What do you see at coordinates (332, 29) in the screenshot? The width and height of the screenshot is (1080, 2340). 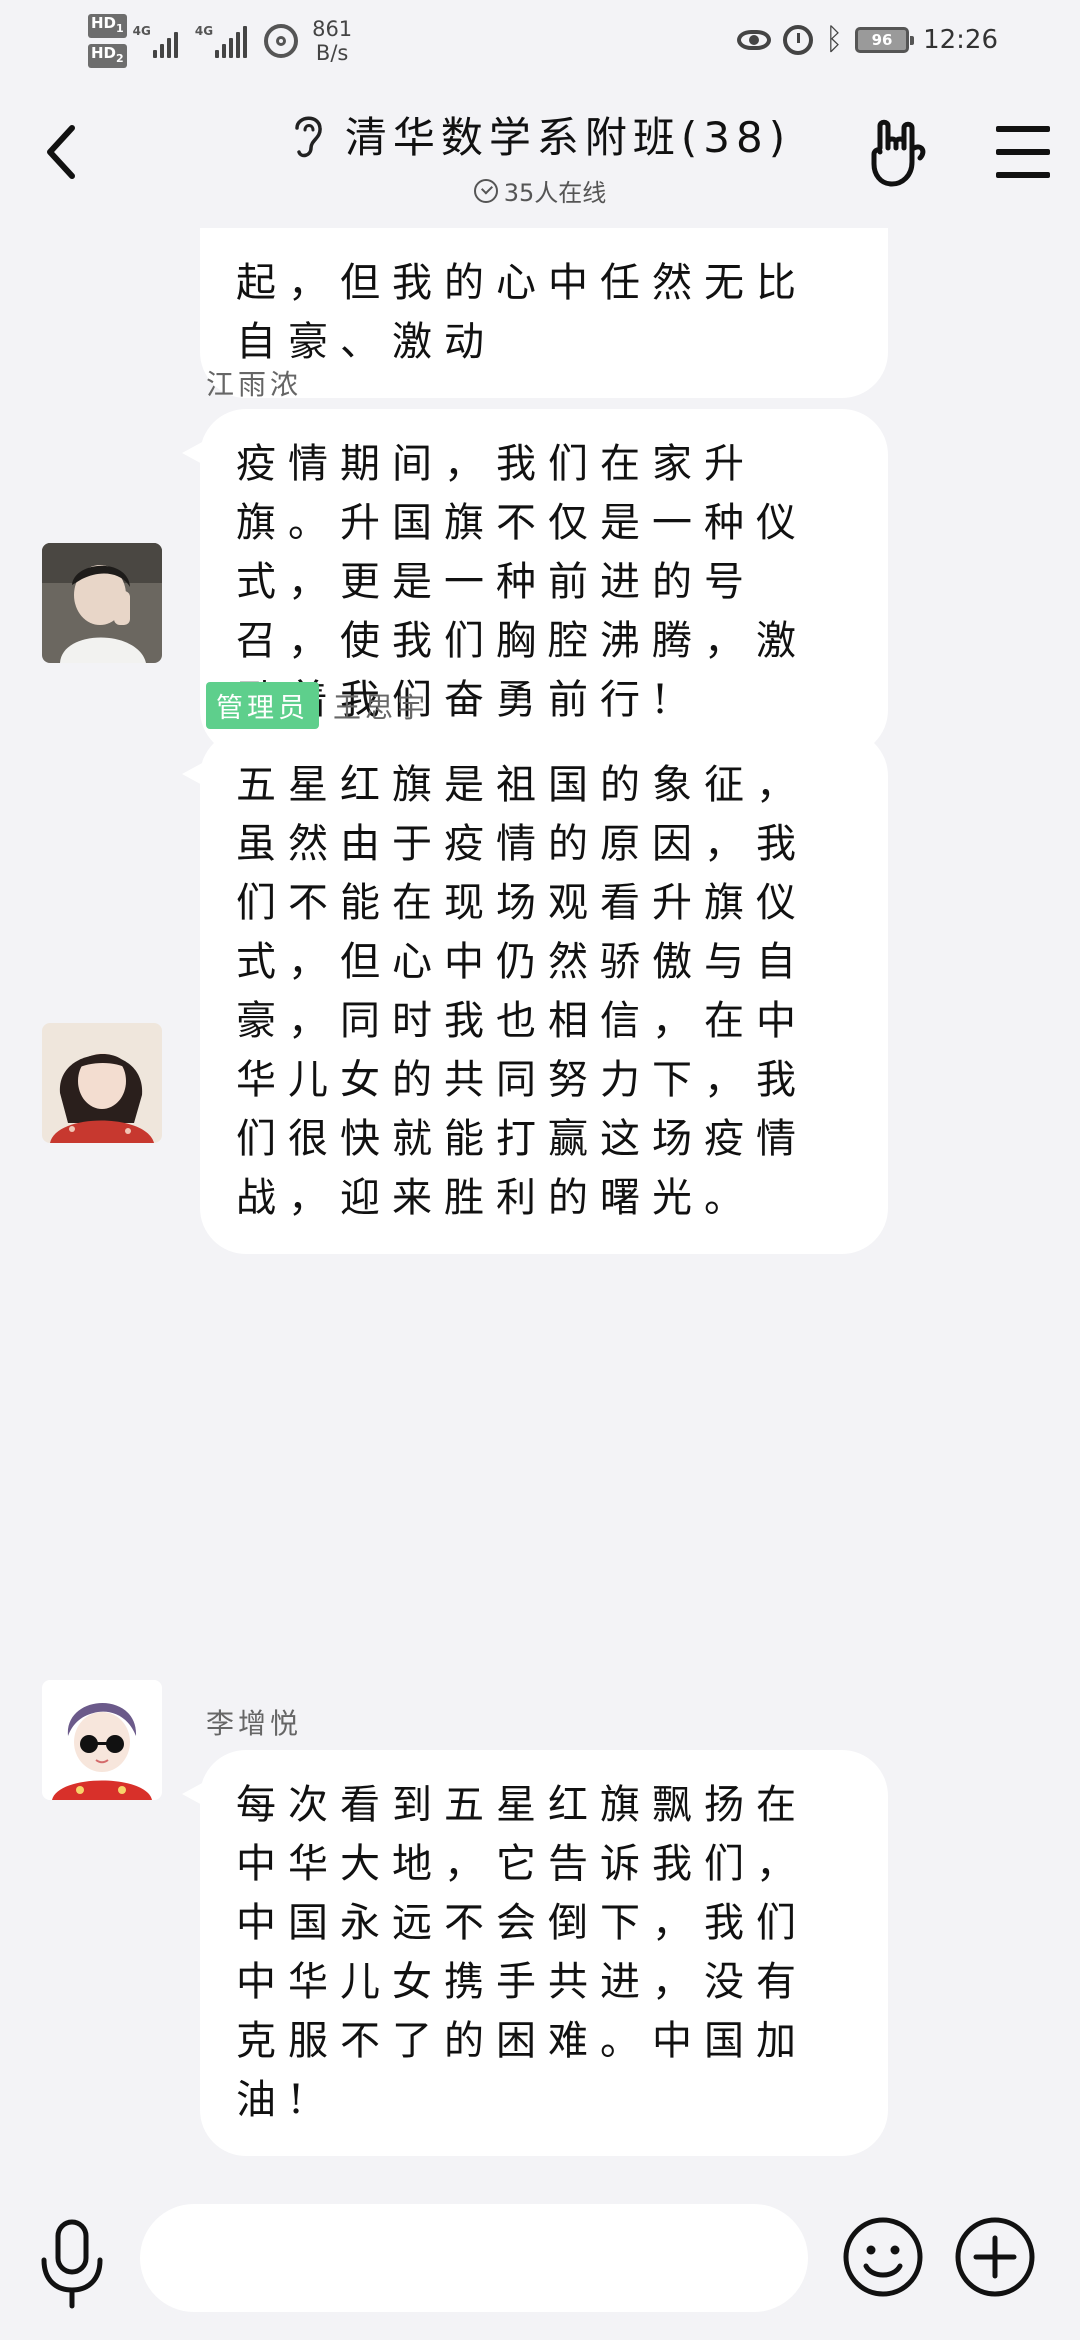 I see `net-speed-value: 861` at bounding box center [332, 29].